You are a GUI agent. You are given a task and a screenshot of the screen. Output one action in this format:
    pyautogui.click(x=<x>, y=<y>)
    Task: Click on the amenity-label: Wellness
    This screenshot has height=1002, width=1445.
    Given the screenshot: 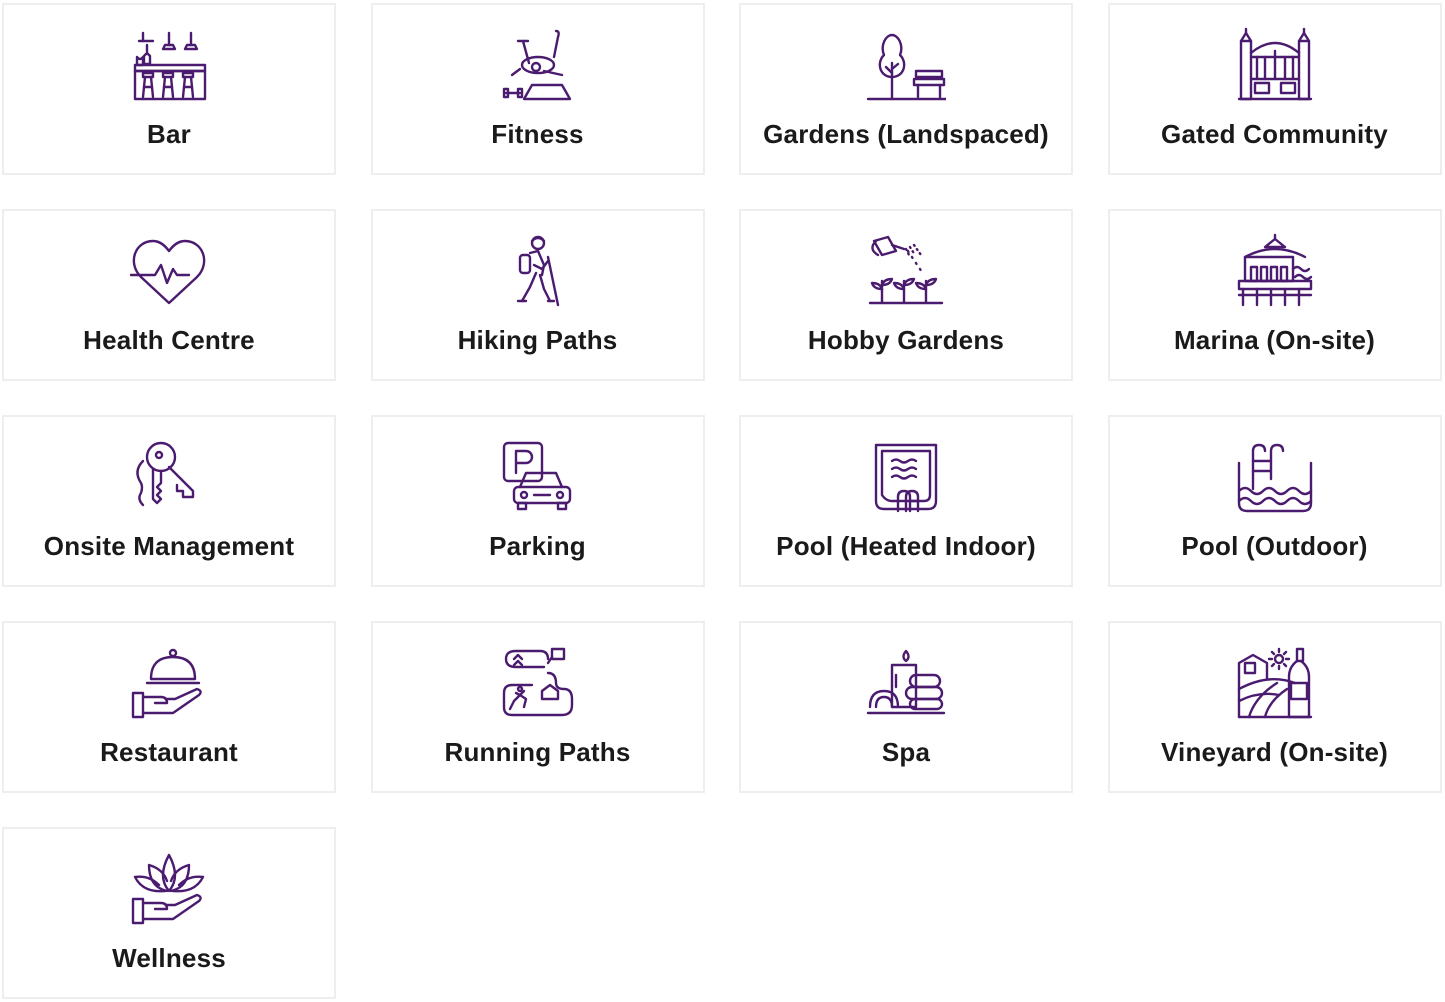 What is the action you would take?
    pyautogui.click(x=169, y=958)
    